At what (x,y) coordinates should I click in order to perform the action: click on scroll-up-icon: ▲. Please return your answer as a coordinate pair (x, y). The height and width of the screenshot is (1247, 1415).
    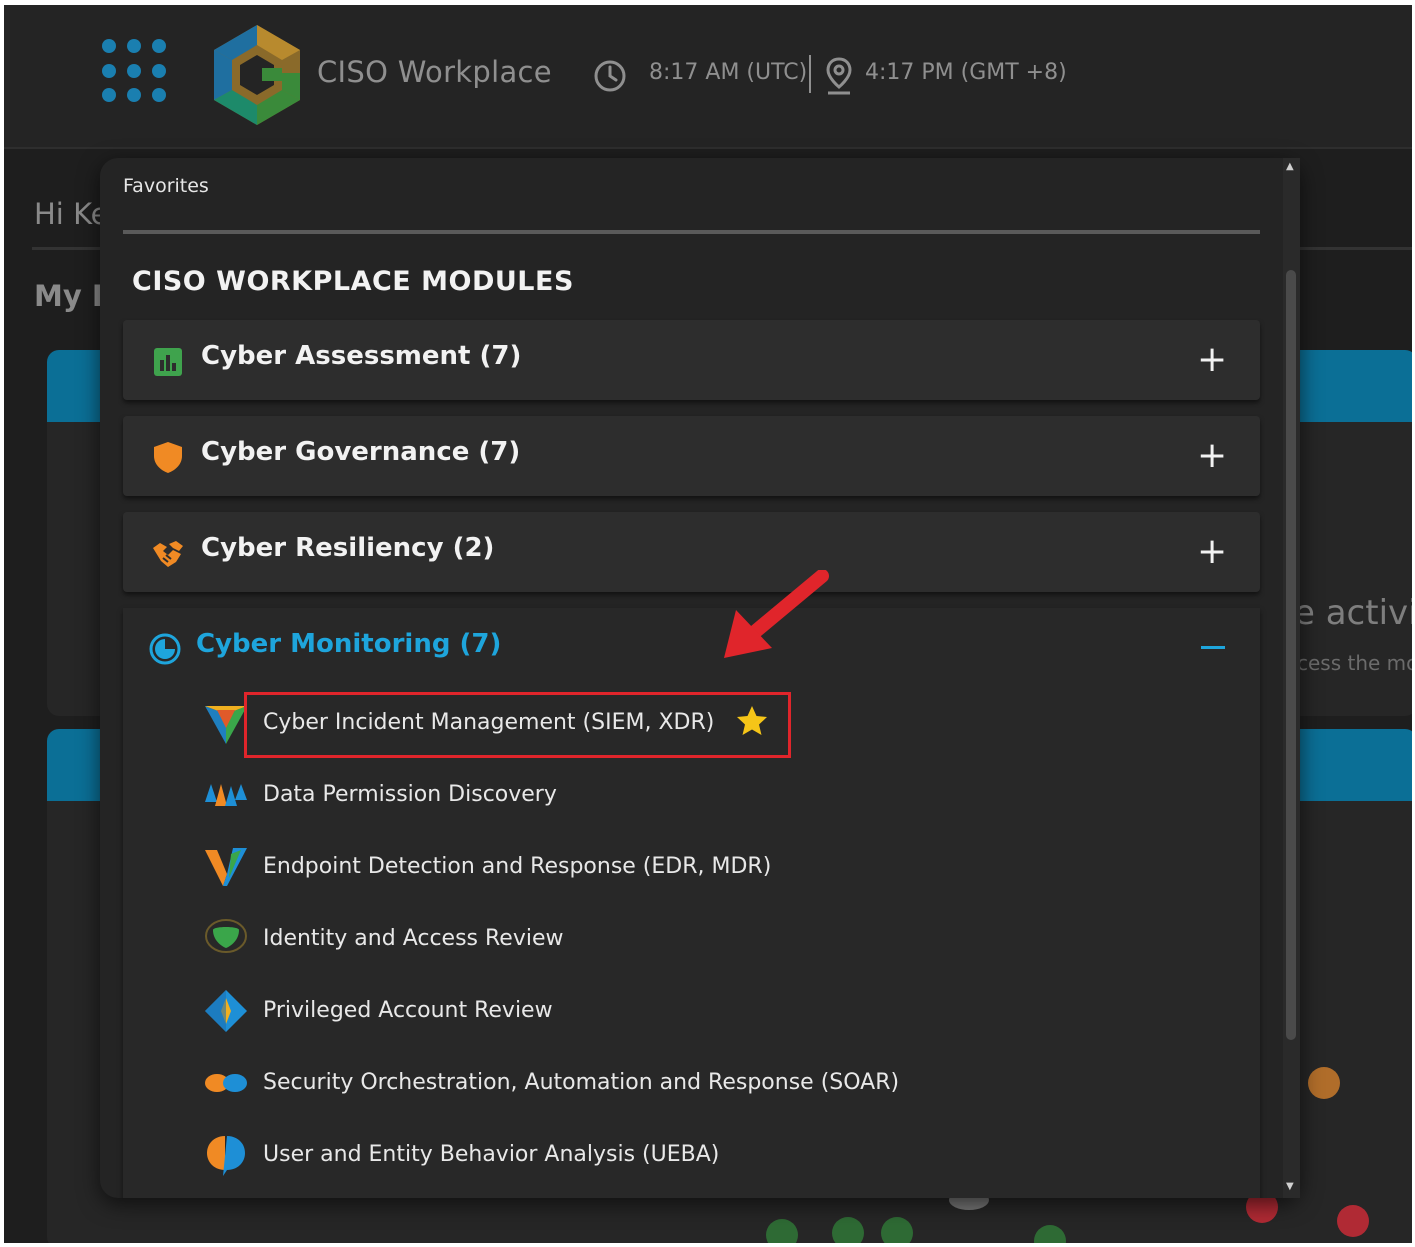
    Looking at the image, I should click on (1290, 167).